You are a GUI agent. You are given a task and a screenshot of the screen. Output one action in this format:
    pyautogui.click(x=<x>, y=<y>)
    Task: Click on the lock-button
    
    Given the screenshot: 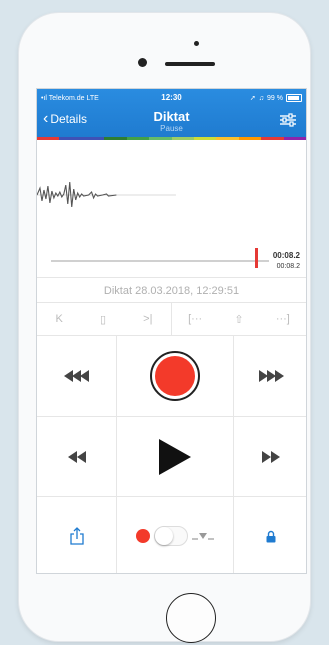 What is the action you would take?
    pyautogui.click(x=270, y=535)
    